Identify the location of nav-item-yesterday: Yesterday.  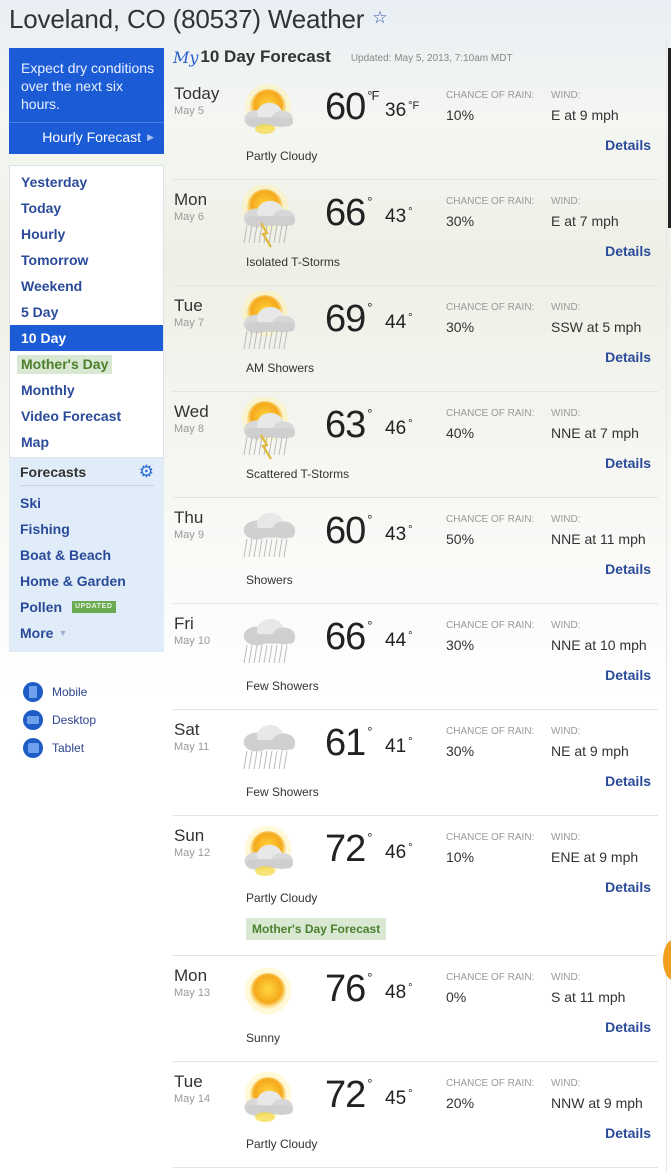
(86, 182).